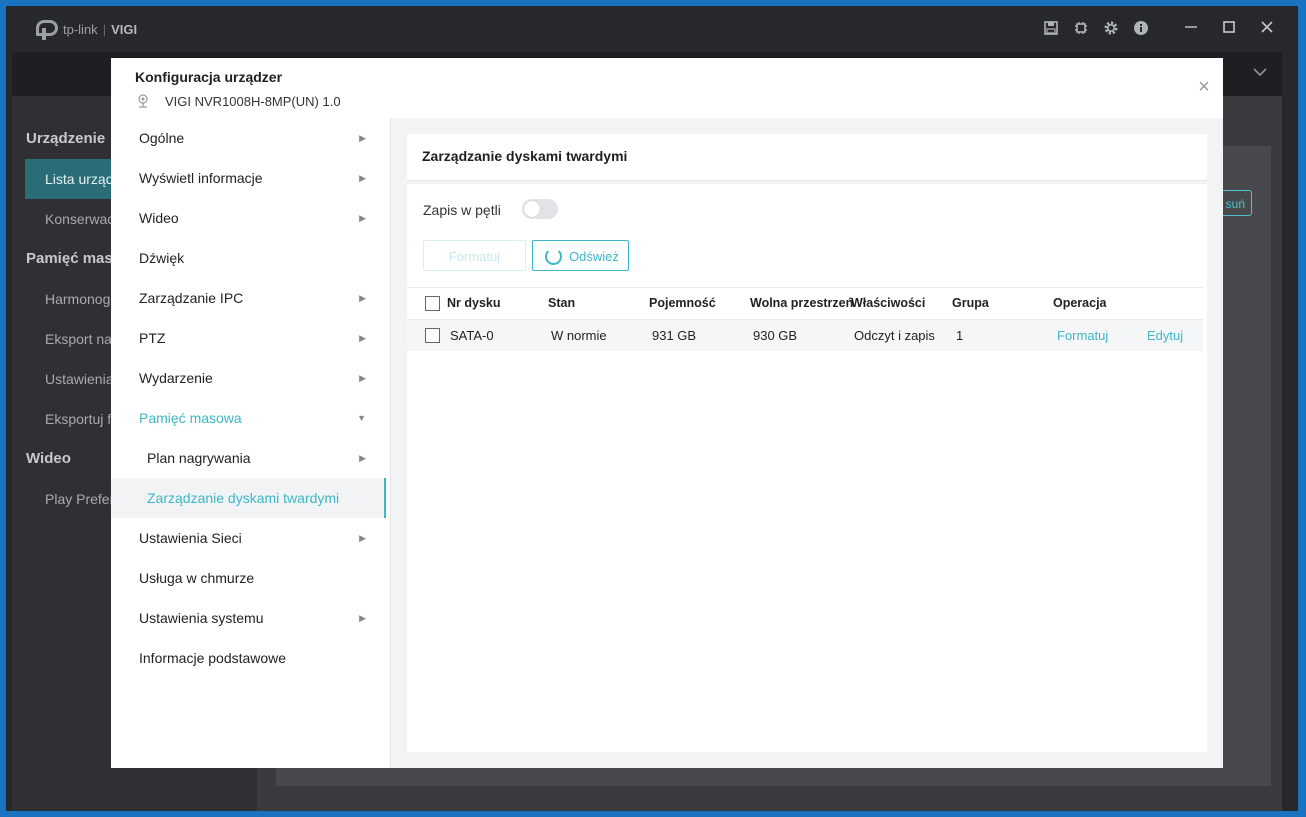  Describe the element at coordinates (199, 458) in the screenshot. I see `menu-item-label: Plan nagrywania` at that location.